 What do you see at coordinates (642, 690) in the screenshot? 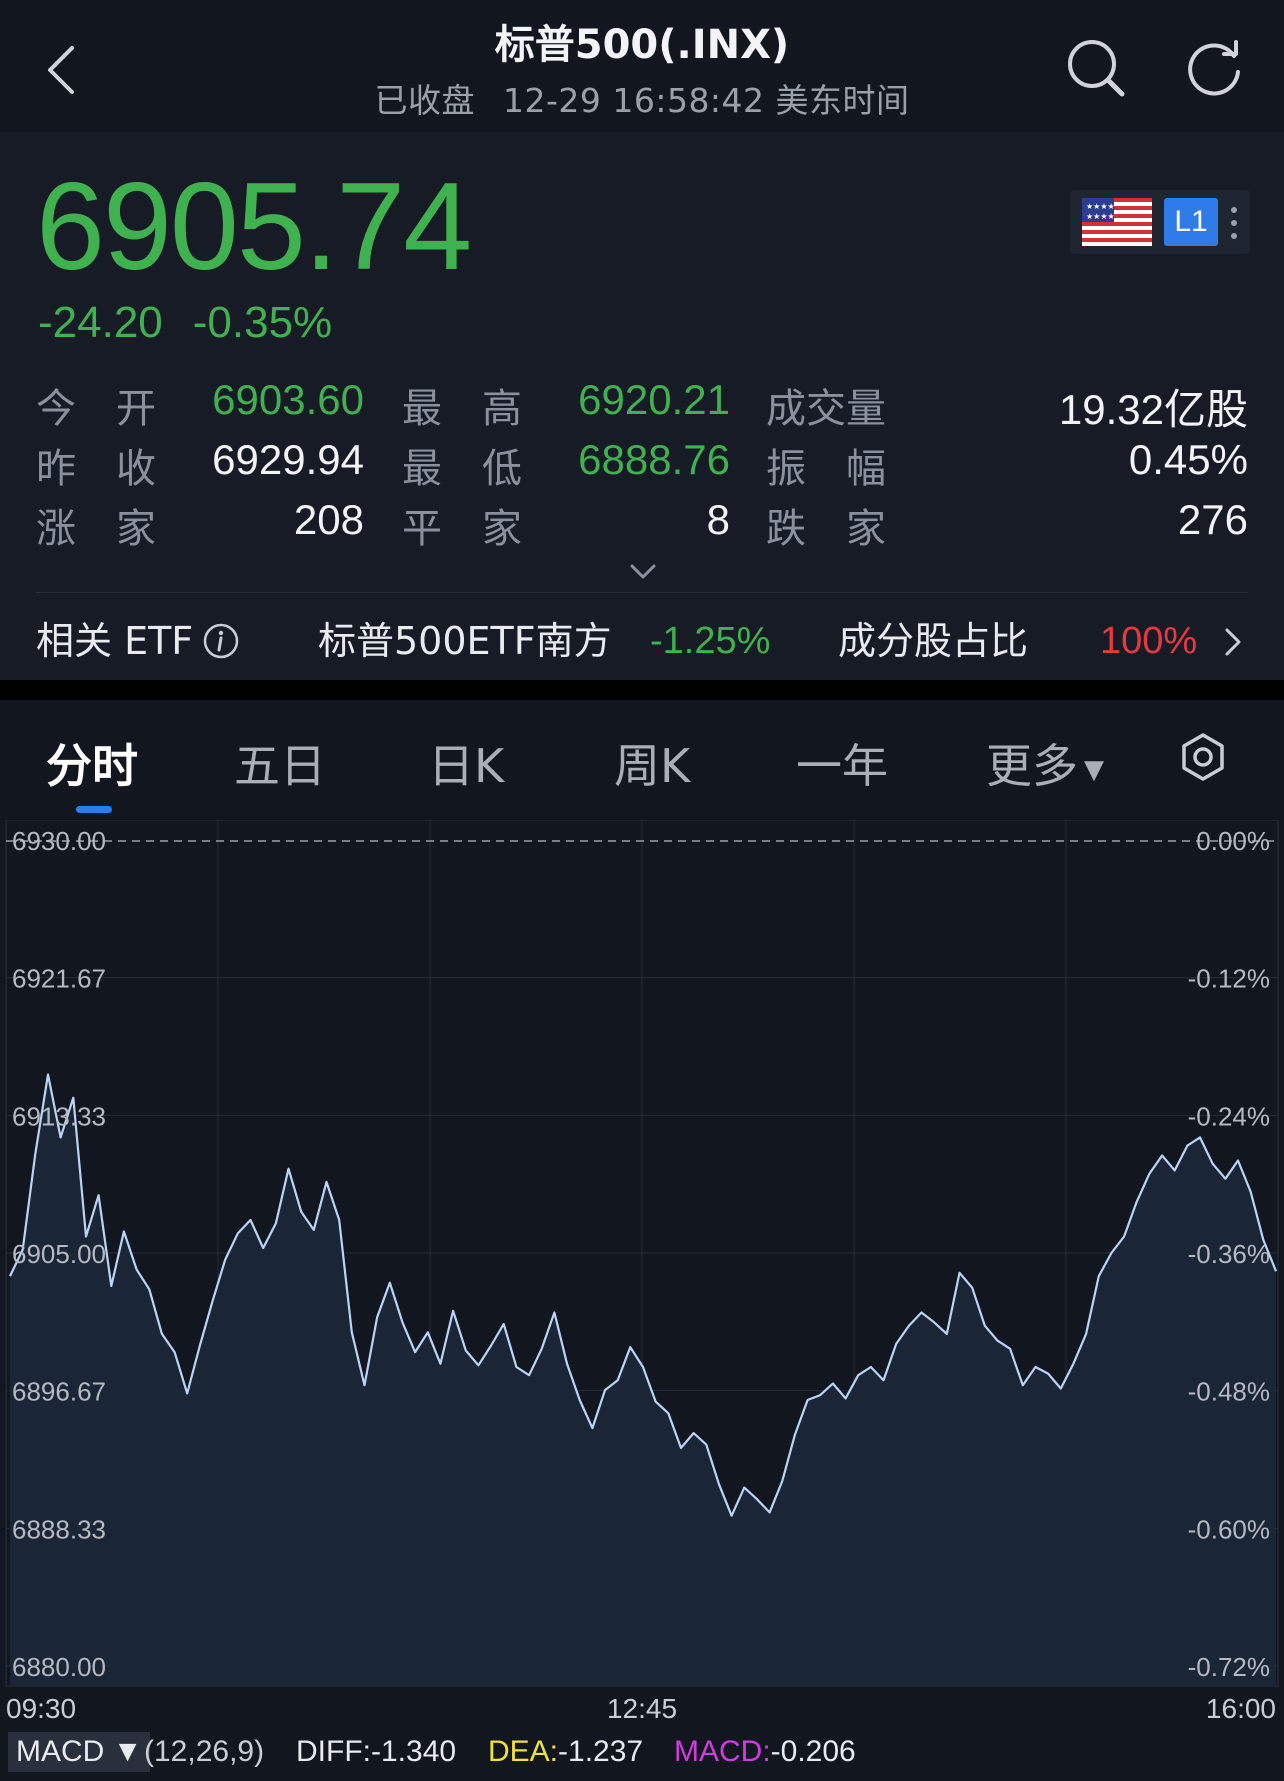
I see `section-gap` at bounding box center [642, 690].